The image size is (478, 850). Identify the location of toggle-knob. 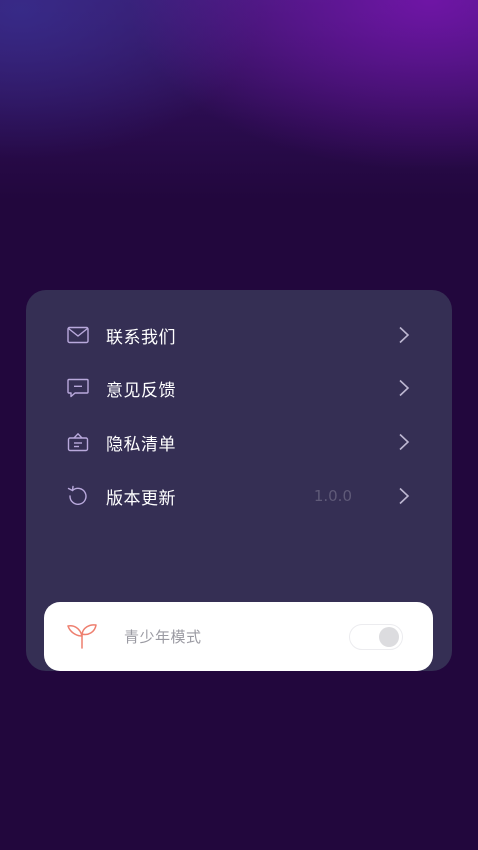
(389, 637).